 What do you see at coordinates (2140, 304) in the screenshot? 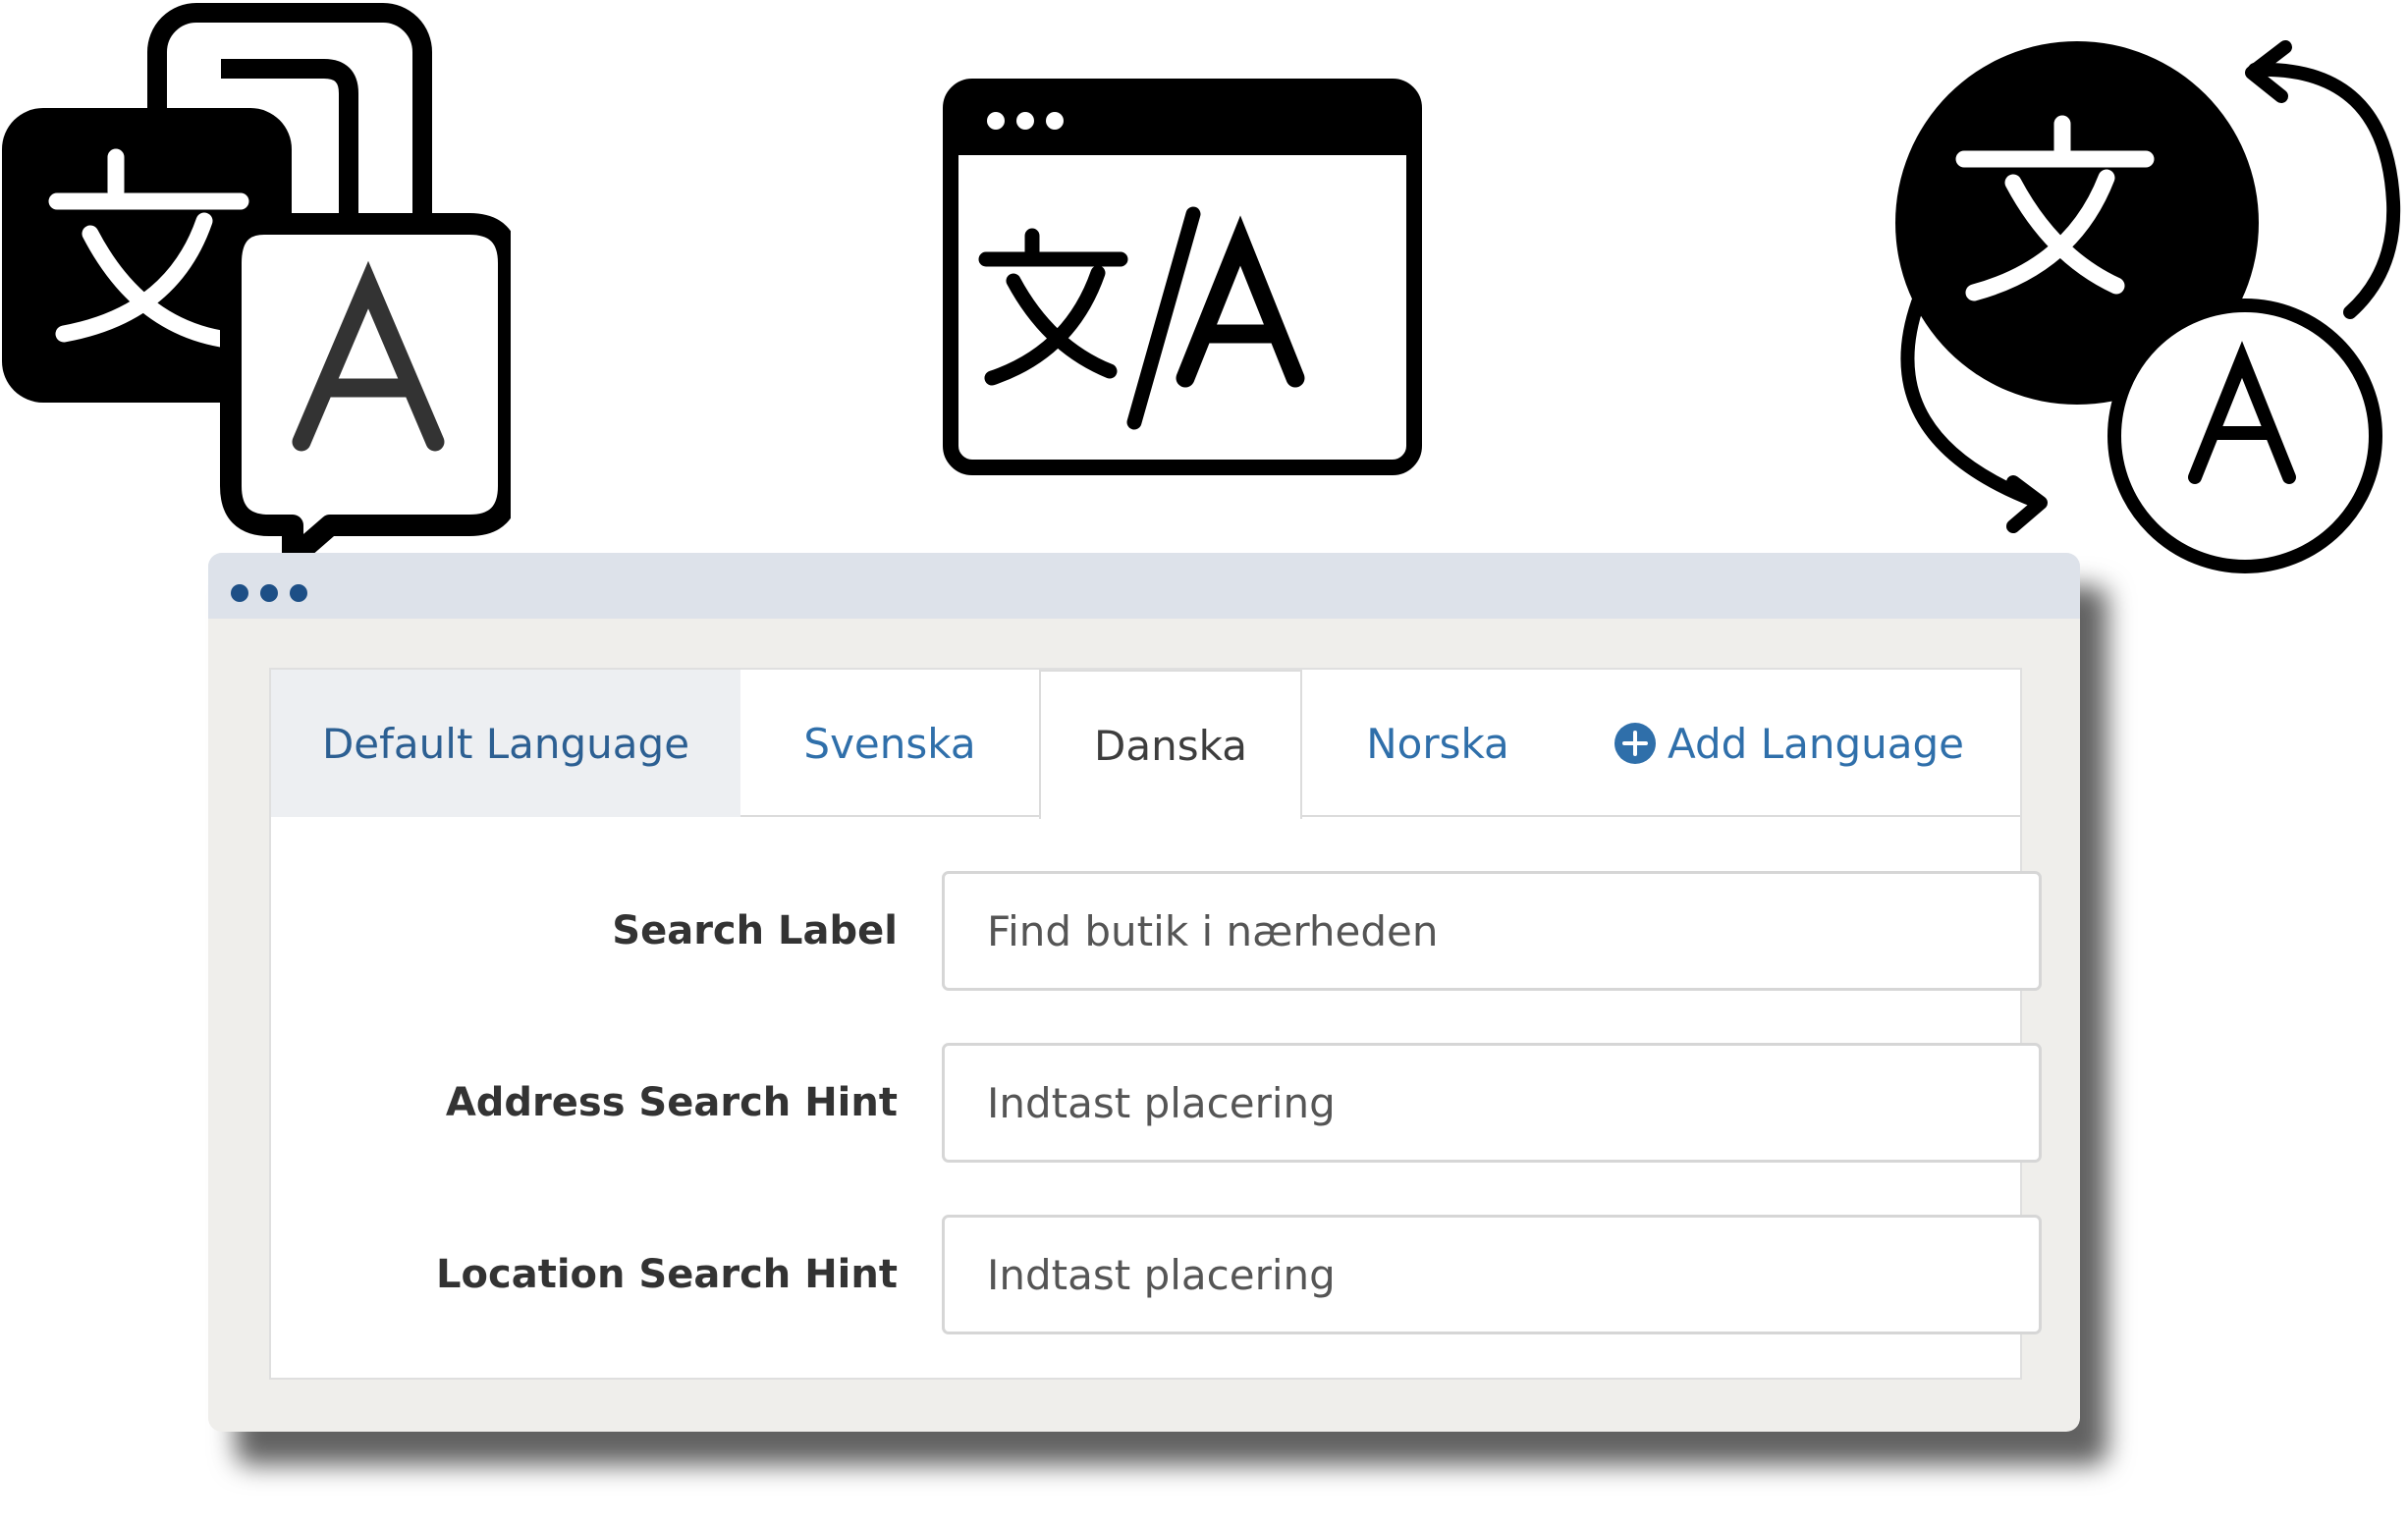
I see `translate-cycle-icon` at bounding box center [2140, 304].